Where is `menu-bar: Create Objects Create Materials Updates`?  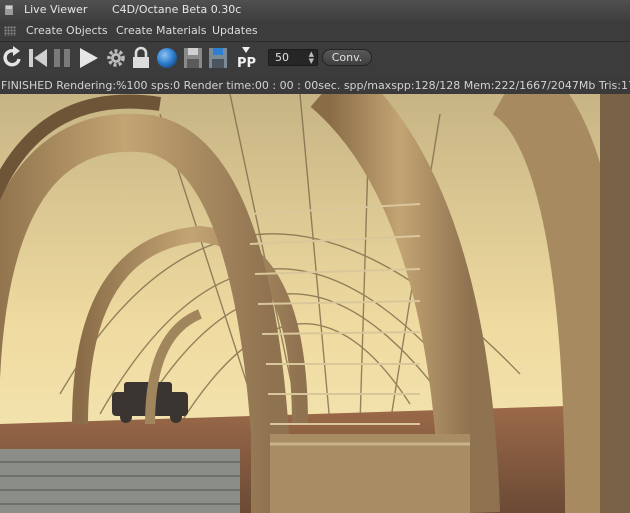
menu-bar: Create Objects Create Materials Updates is located at coordinates (315, 31).